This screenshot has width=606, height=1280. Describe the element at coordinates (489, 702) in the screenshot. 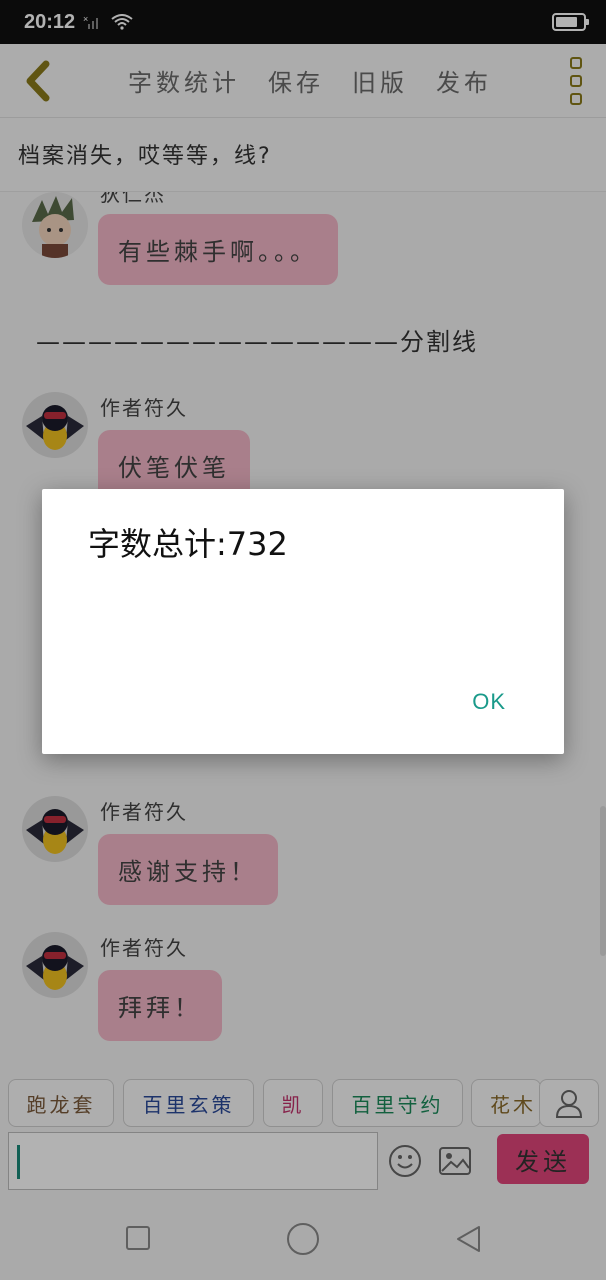

I see `ok-button: OK` at that location.